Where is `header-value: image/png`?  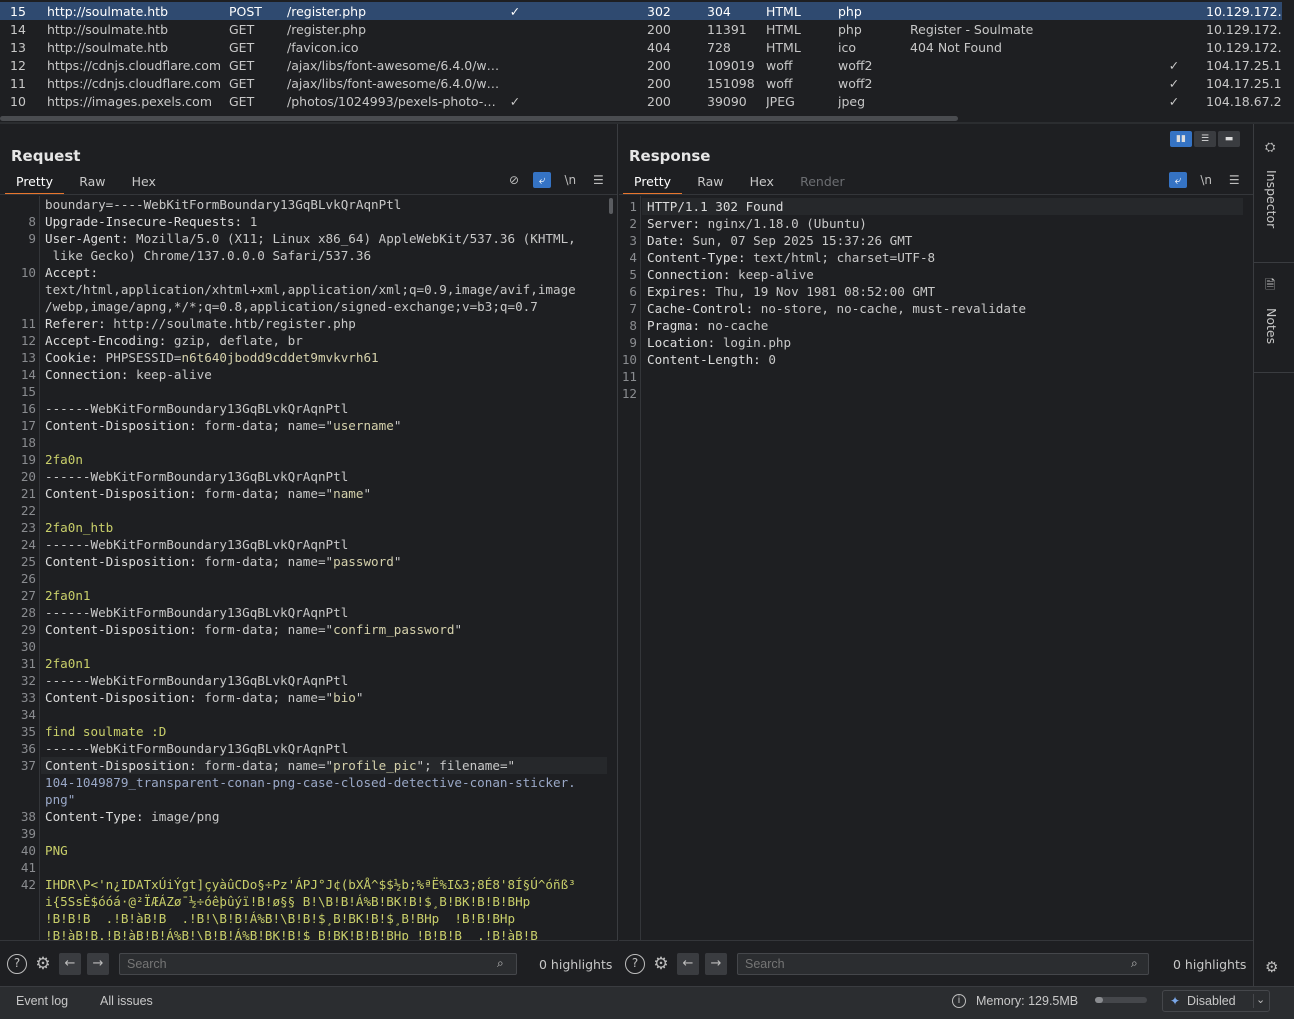
header-value: image/png is located at coordinates (181, 816).